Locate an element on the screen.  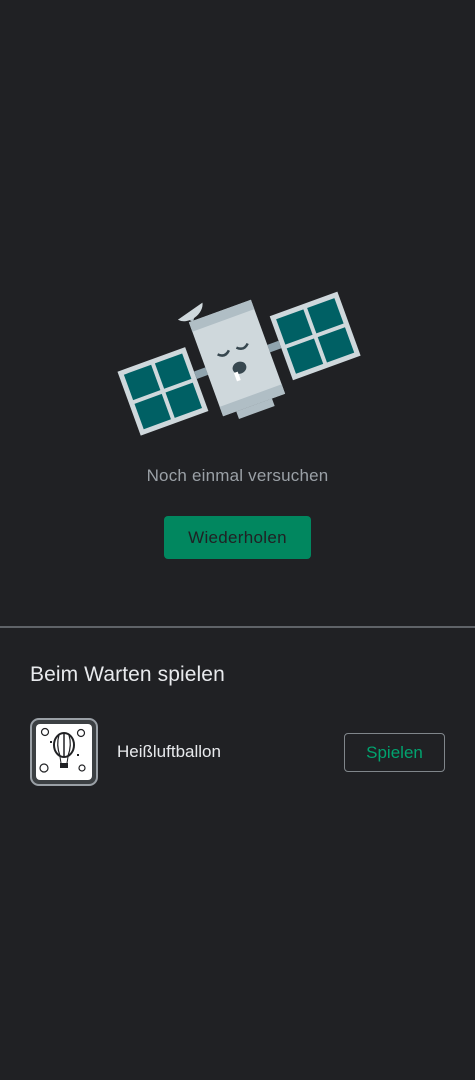
retry-button: Wiederholen is located at coordinates (237, 537).